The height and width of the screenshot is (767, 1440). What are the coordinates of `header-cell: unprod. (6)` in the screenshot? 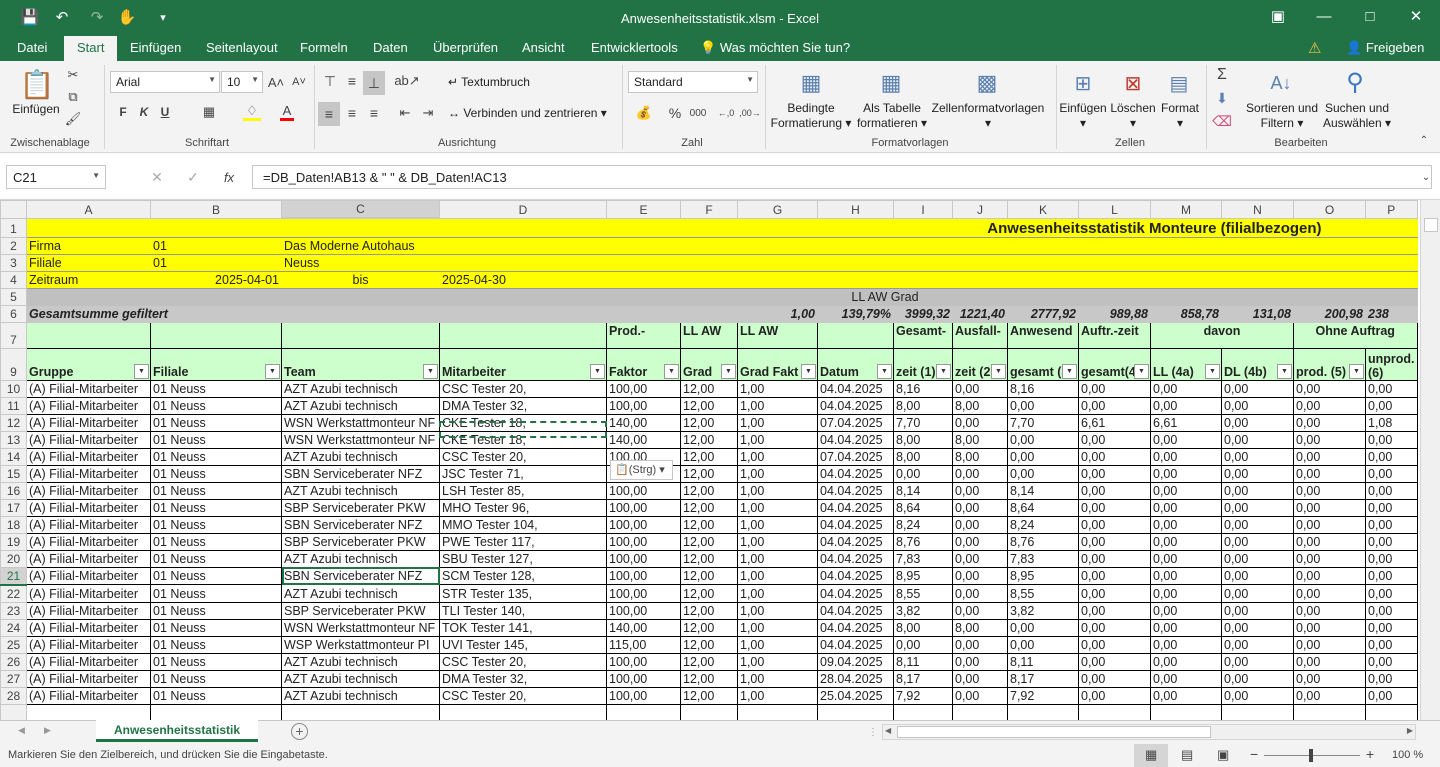 It's located at (1391, 364).